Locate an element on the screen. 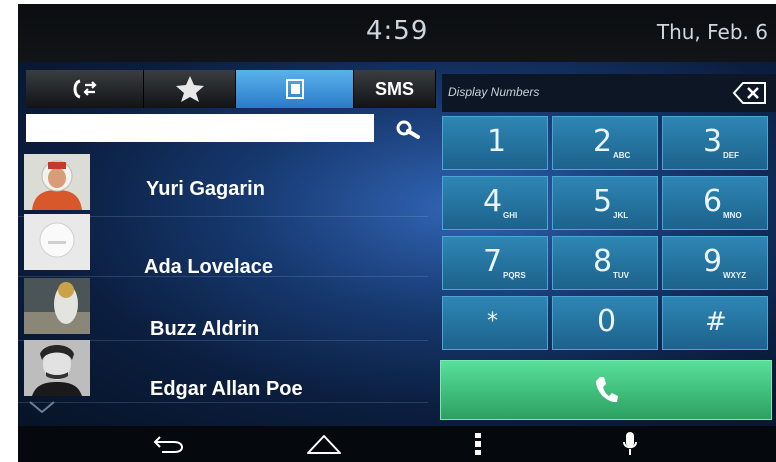 The width and height of the screenshot is (776, 462). key-digit: 1 is located at coordinates (497, 141).